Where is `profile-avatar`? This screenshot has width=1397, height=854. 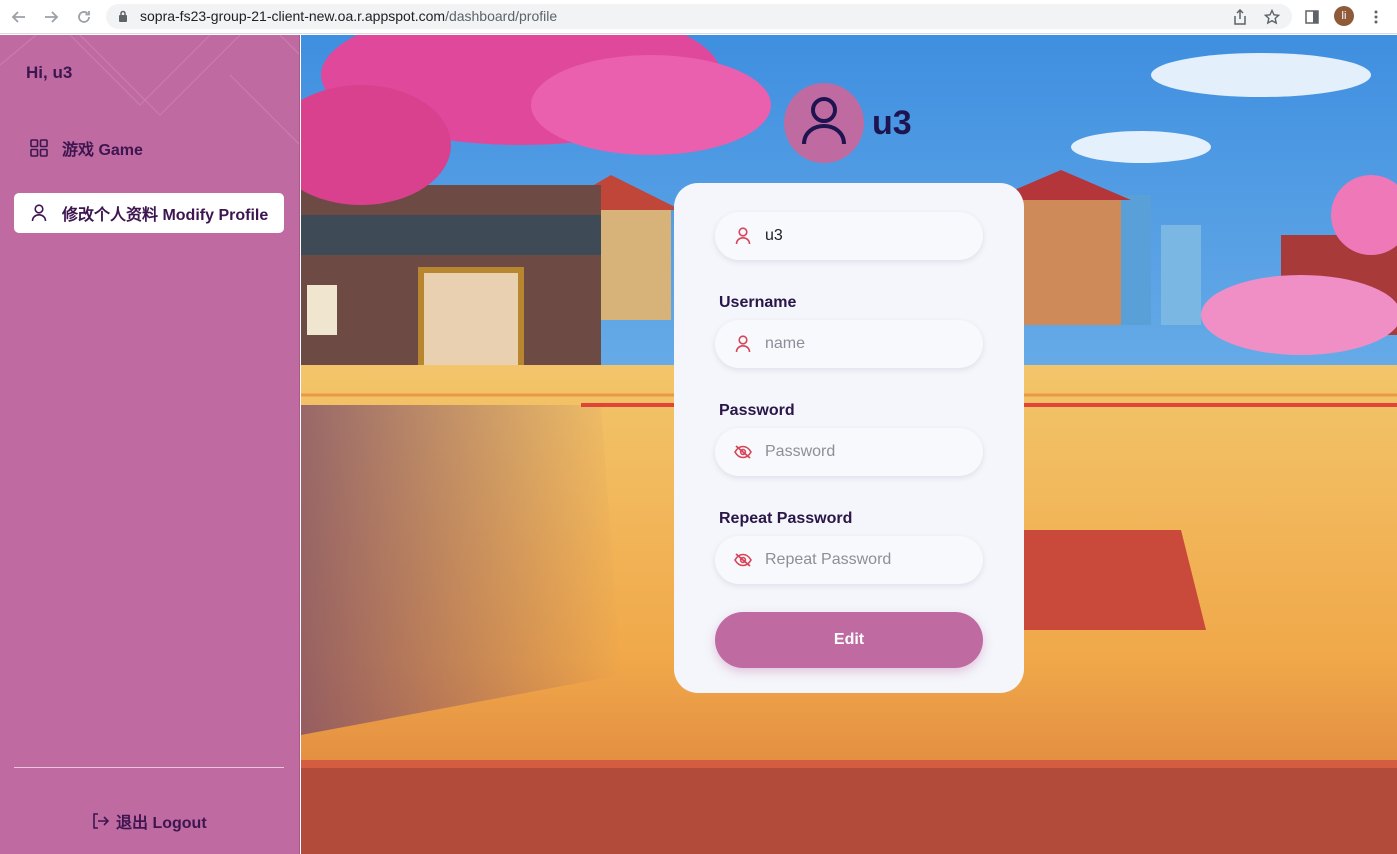 profile-avatar is located at coordinates (824, 123).